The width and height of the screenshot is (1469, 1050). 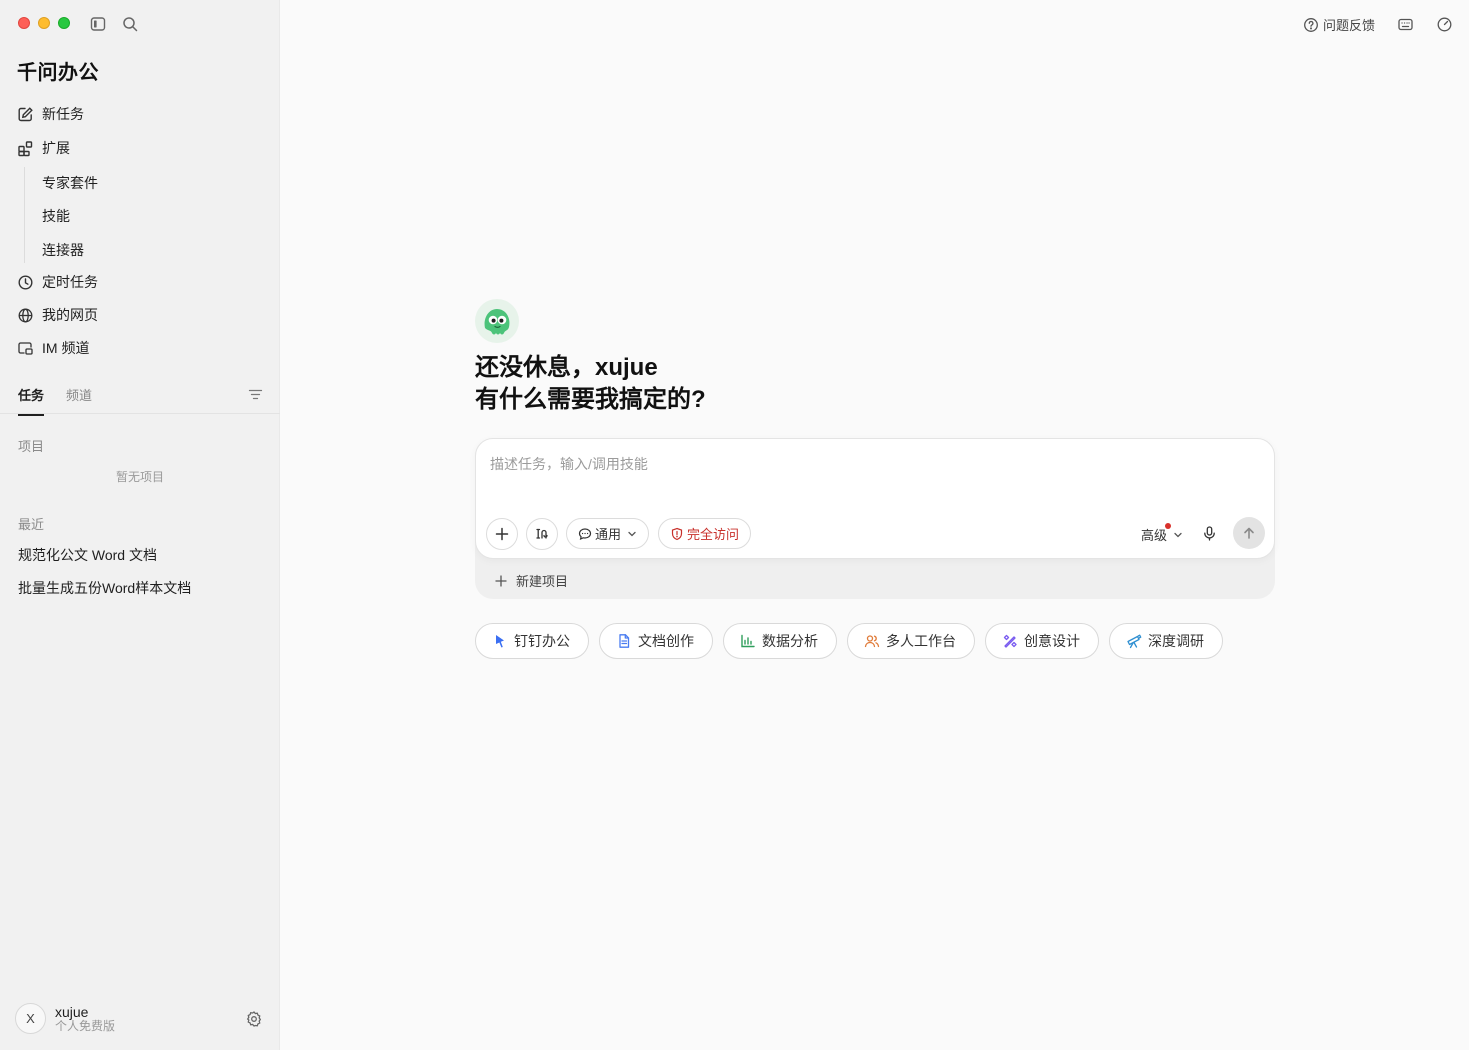 I want to click on gear-icon, so click(x=254, y=1019).